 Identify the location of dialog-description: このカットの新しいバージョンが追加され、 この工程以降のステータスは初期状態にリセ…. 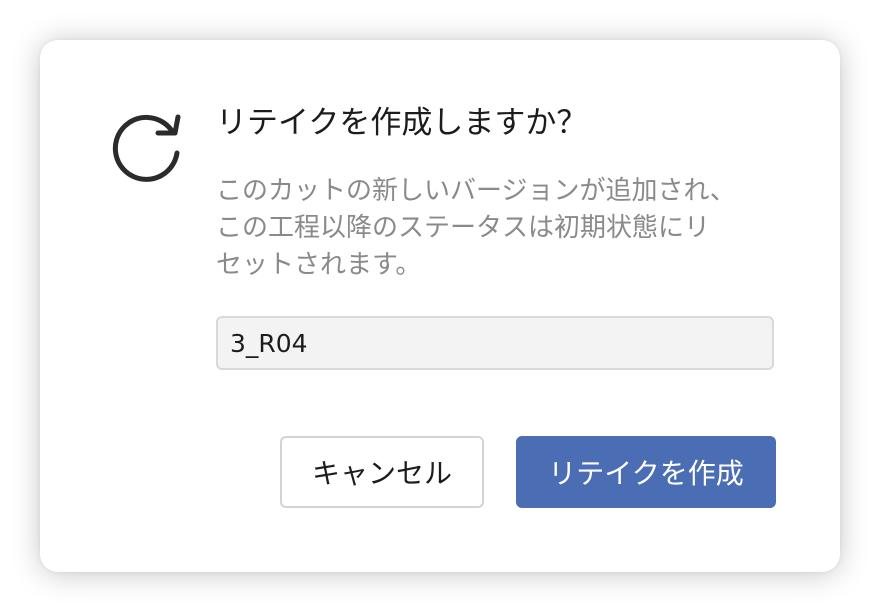
(491, 228).